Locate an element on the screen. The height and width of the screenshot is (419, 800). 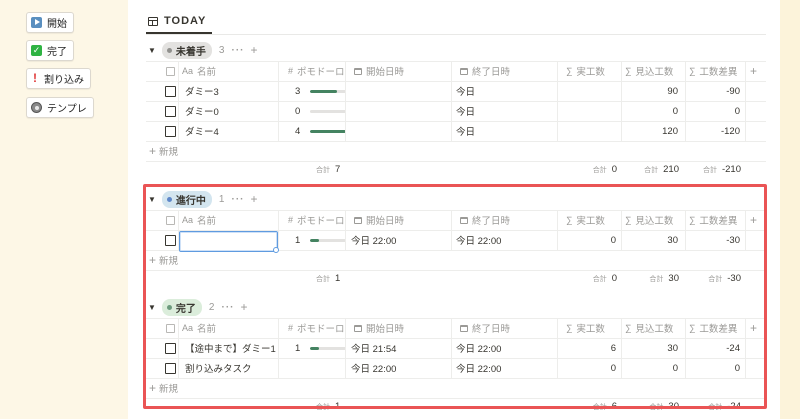
col-header-start: 開始日時 is located at coordinates (379, 71).